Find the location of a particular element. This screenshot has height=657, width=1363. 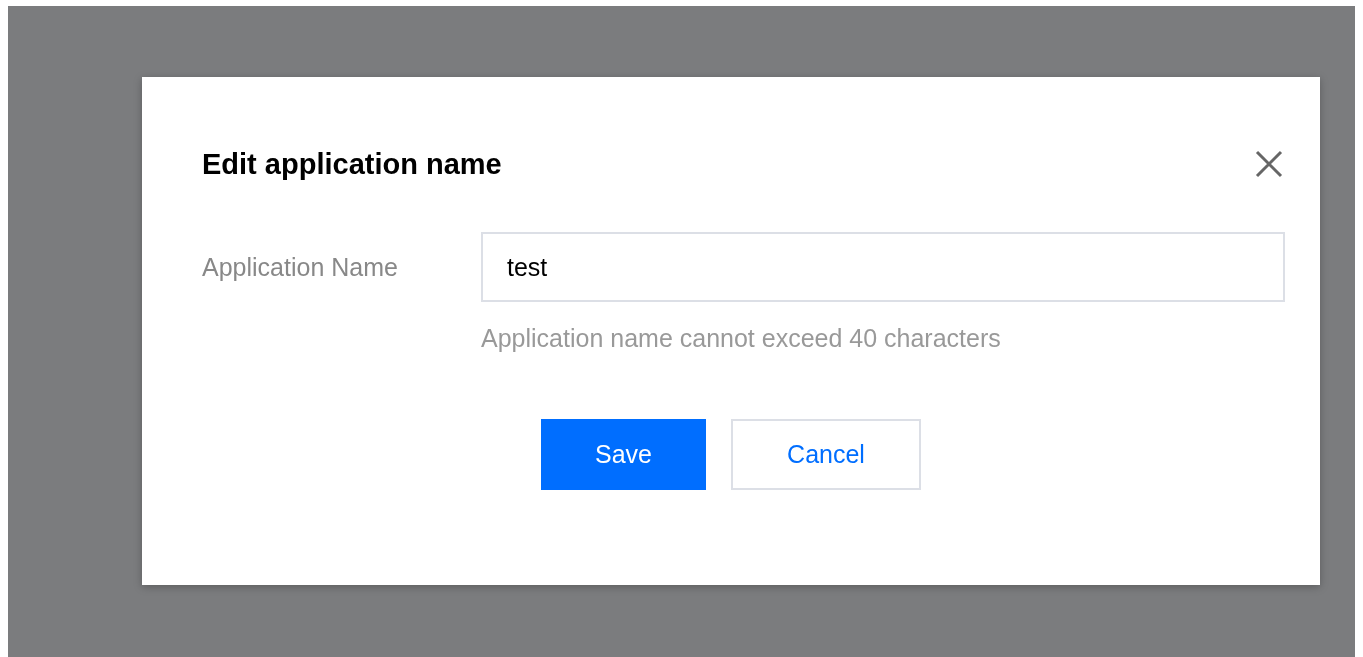

input-field: test is located at coordinates (883, 267).